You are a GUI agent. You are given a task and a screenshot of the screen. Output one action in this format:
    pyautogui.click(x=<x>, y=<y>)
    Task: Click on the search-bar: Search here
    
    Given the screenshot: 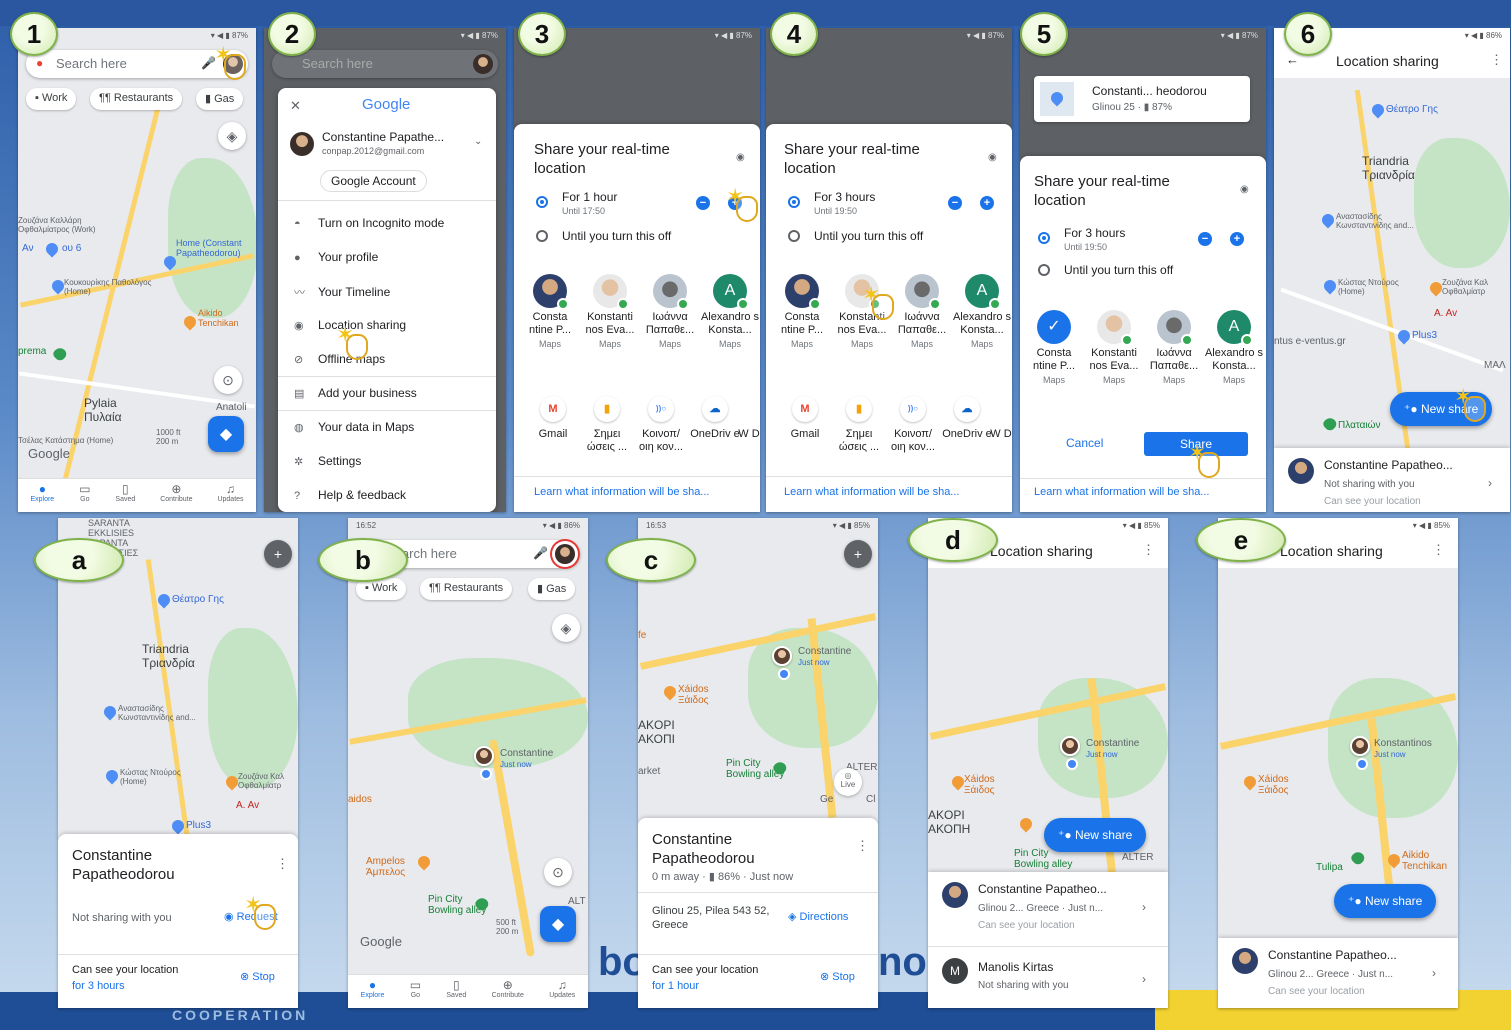 What is the action you would take?
    pyautogui.click(x=385, y=64)
    